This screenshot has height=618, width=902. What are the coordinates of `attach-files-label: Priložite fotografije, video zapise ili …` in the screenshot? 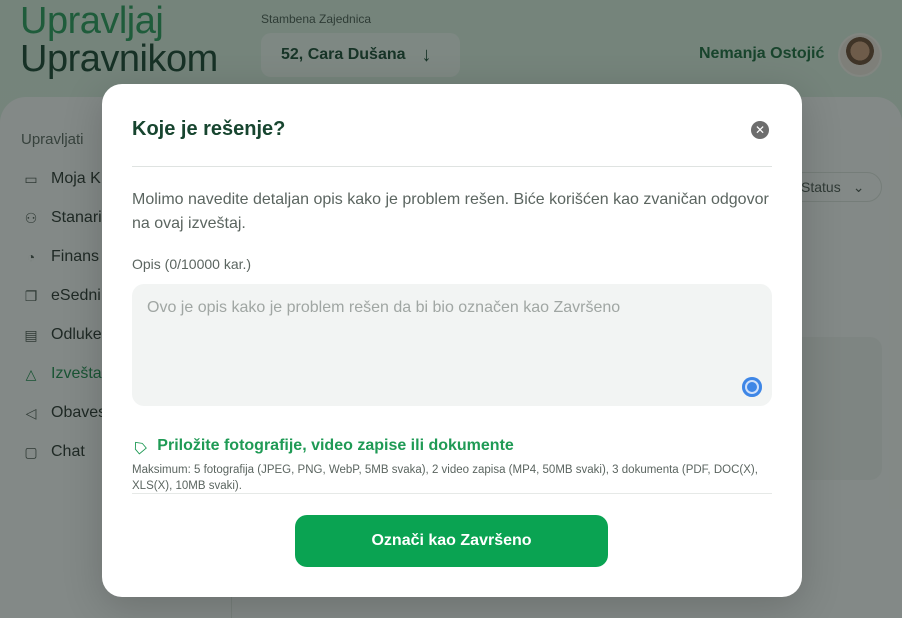 It's located at (335, 445).